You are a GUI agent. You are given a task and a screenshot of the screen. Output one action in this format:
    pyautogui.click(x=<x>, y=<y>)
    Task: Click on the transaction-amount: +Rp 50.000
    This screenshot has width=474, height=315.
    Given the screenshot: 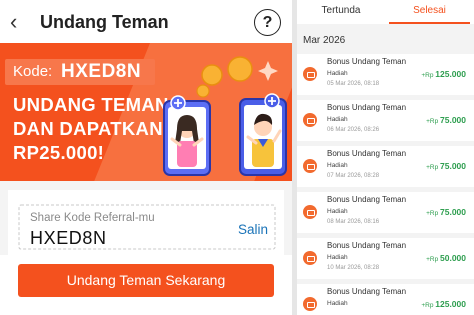 What is the action you would take?
    pyautogui.click(x=446, y=258)
    